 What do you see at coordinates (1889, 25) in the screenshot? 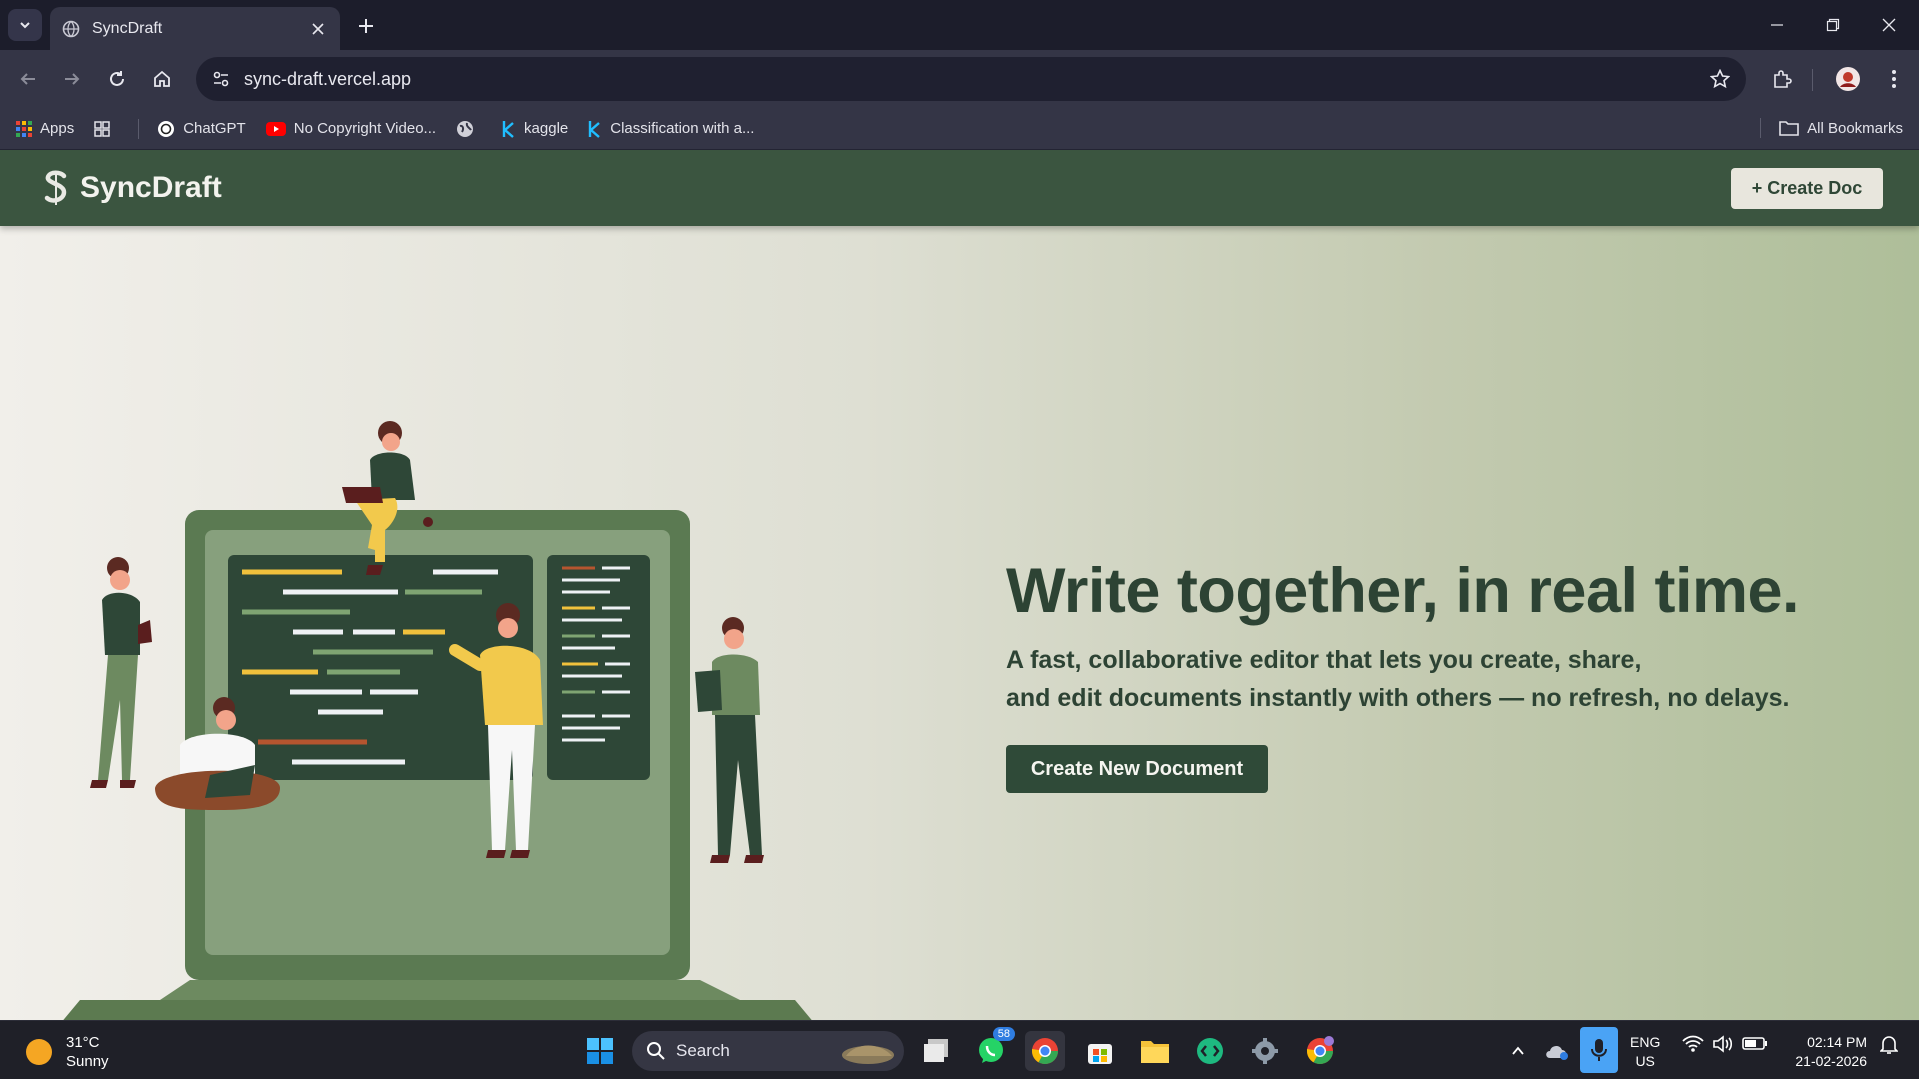
I see `close-window-button` at bounding box center [1889, 25].